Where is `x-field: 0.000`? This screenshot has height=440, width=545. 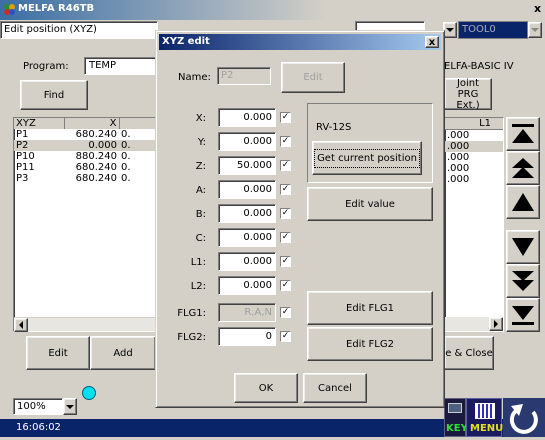 x-field: 0.000 is located at coordinates (247, 117).